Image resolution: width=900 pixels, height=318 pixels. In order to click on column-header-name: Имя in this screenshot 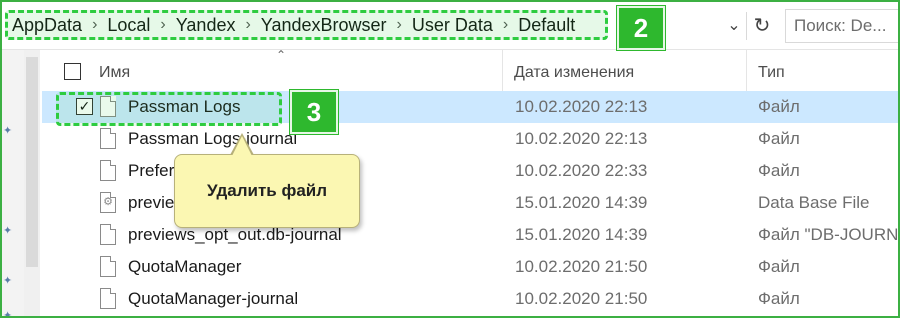, I will do `click(114, 73)`.